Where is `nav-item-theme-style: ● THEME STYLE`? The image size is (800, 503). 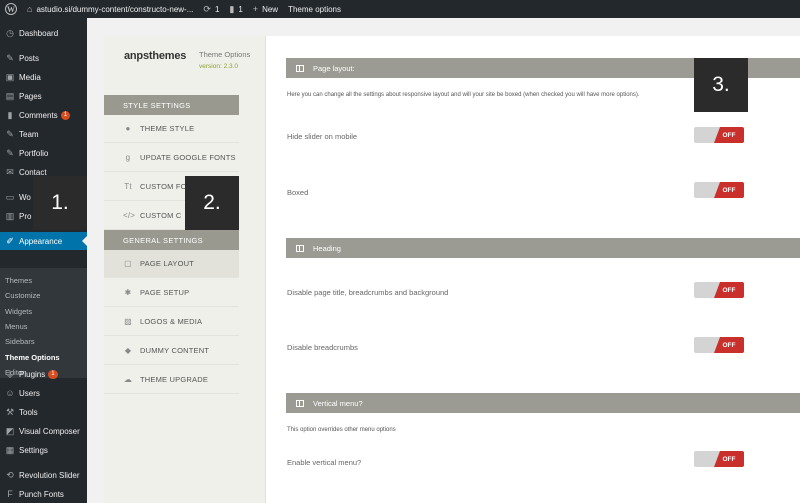
nav-item-theme-style: ● THEME STYLE is located at coordinates (171, 129).